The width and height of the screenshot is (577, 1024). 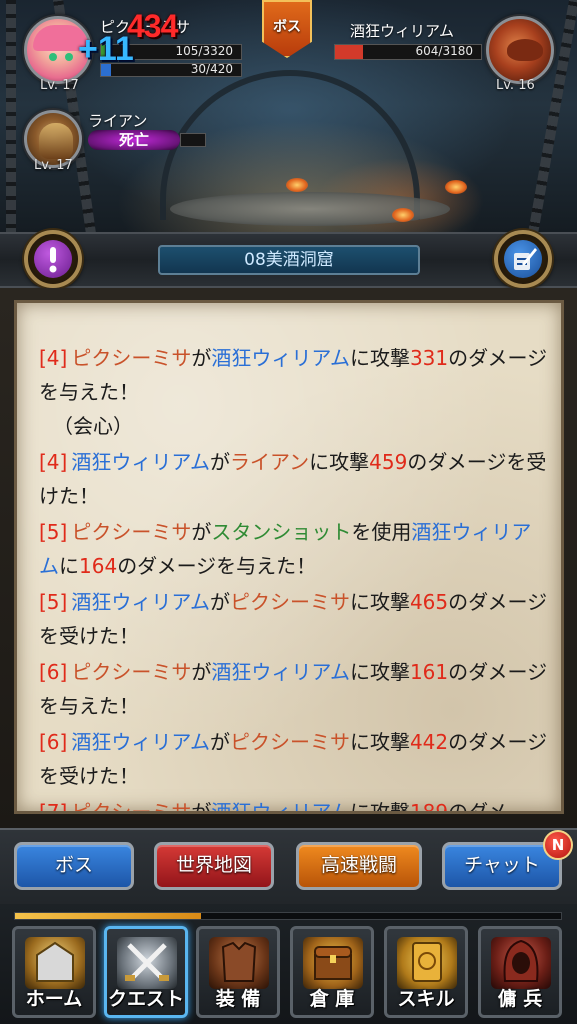 What do you see at coordinates (145, 999) in the screenshot?
I see `nav-quest-label: クエスト` at bounding box center [145, 999].